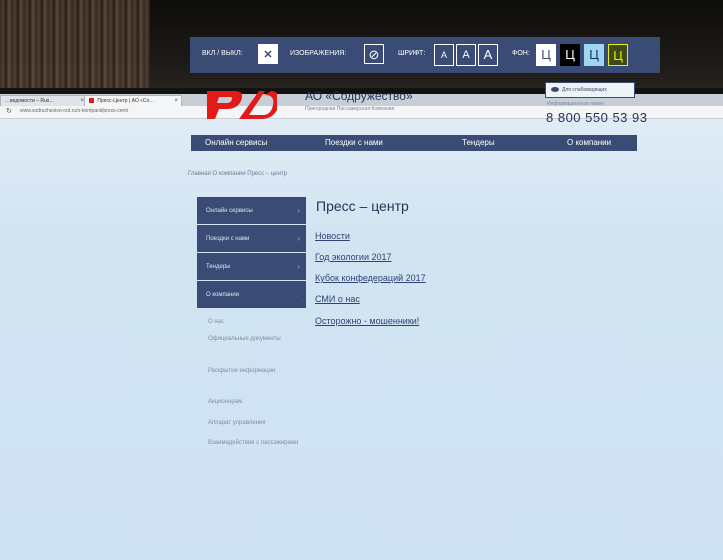 The height and width of the screenshot is (560, 723). Describe the element at coordinates (176, 101) in the screenshot. I see `close-icon: ×` at that location.